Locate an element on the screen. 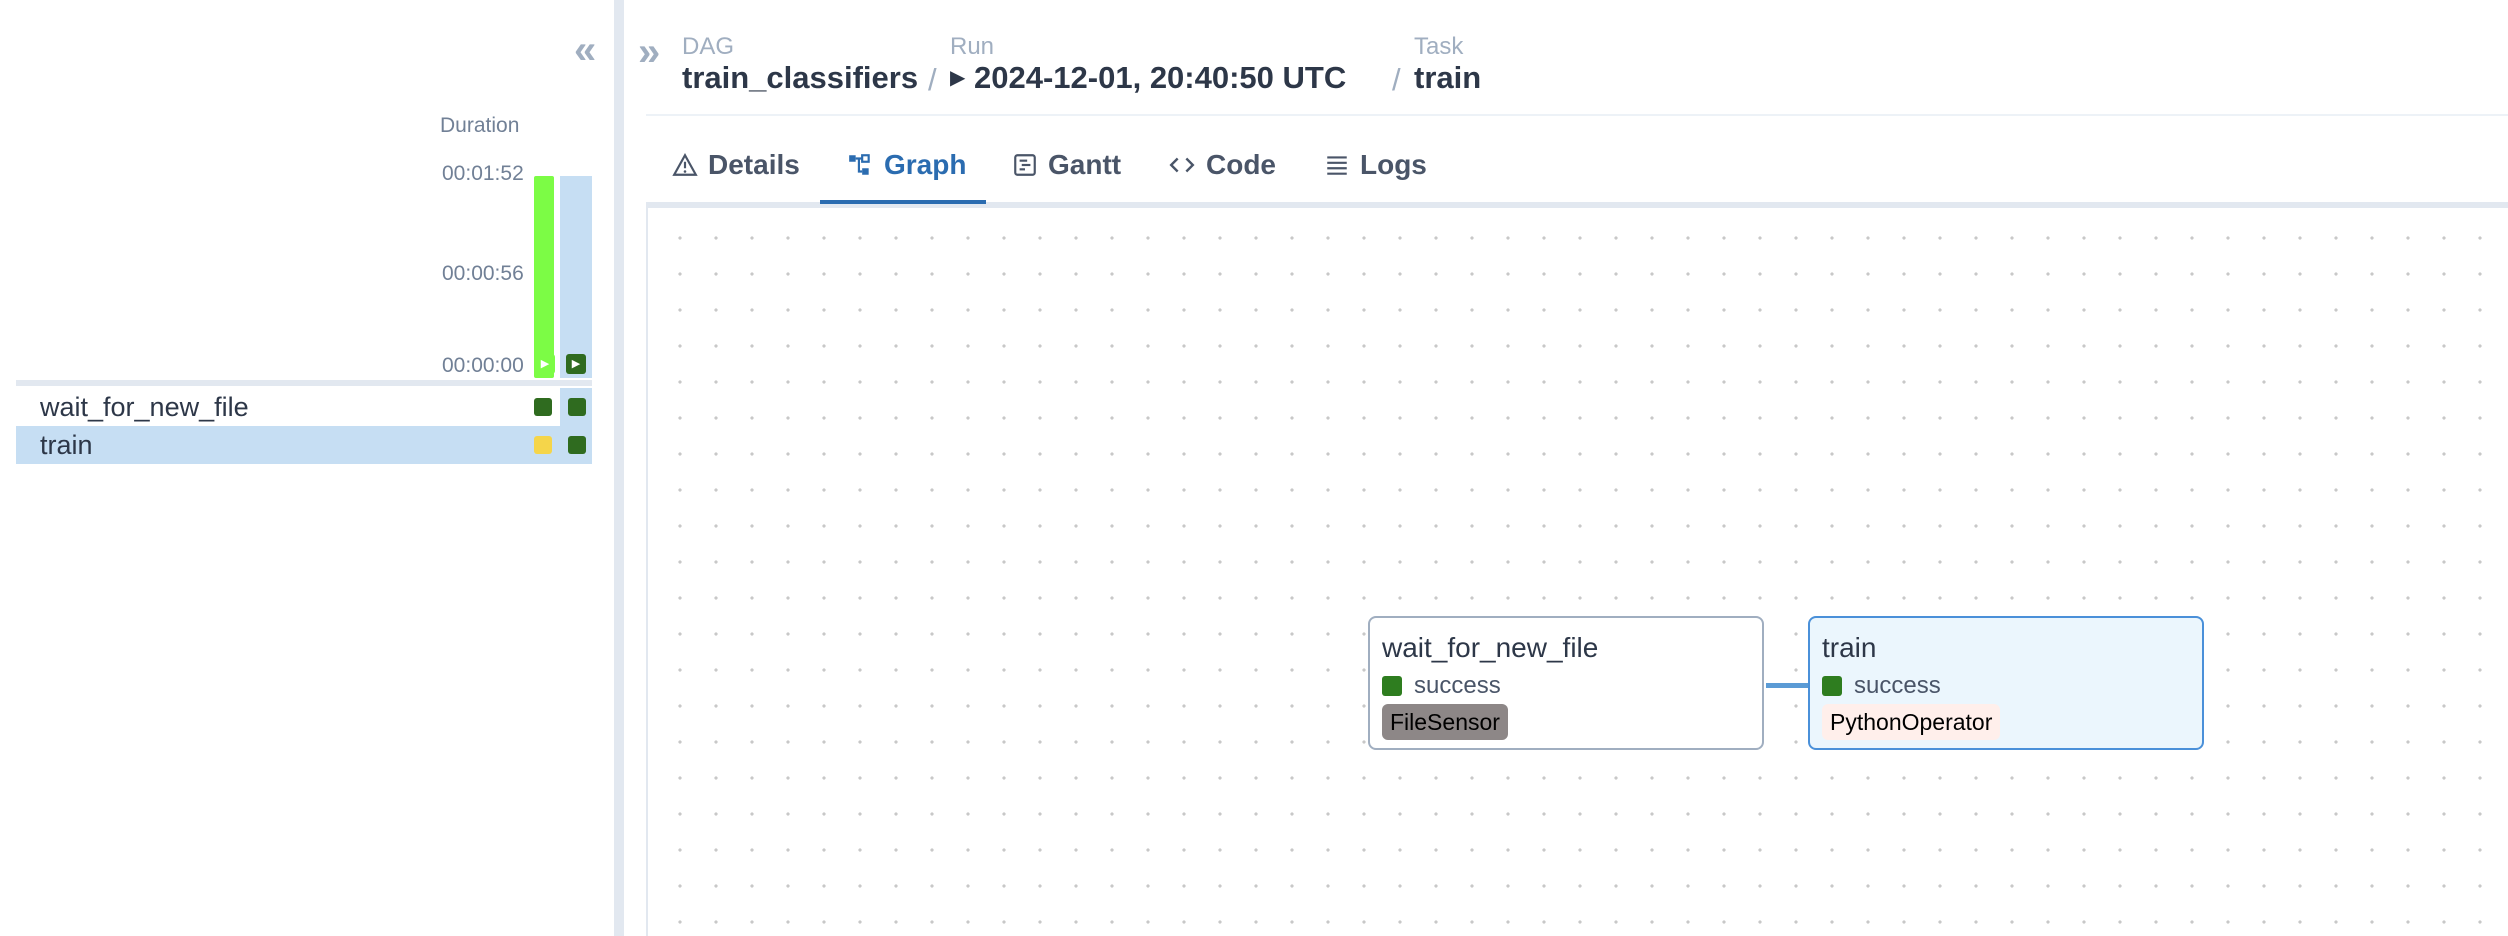  code-icon is located at coordinates (1182, 165).